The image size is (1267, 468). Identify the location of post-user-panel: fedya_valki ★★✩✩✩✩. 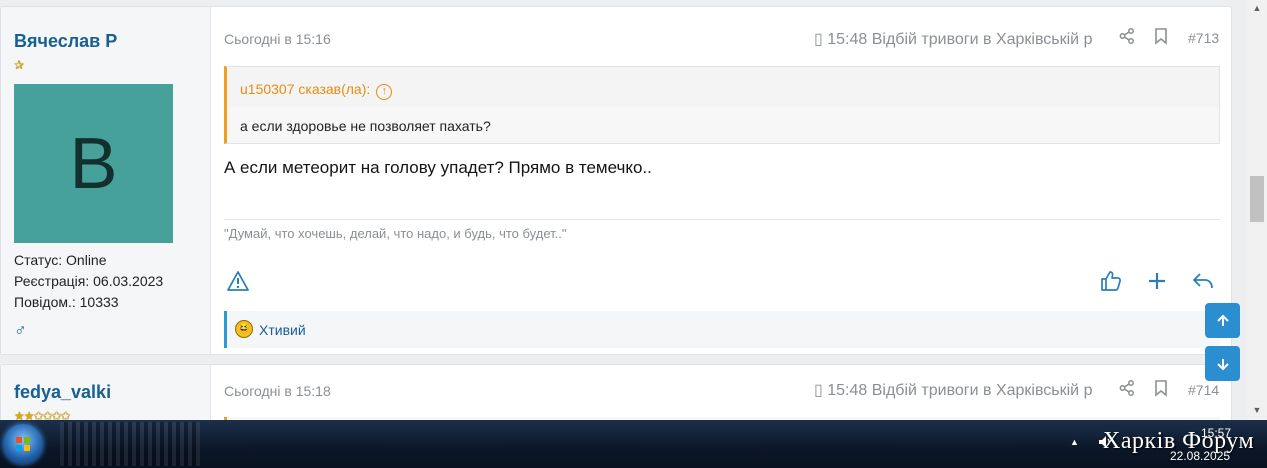
(106, 392).